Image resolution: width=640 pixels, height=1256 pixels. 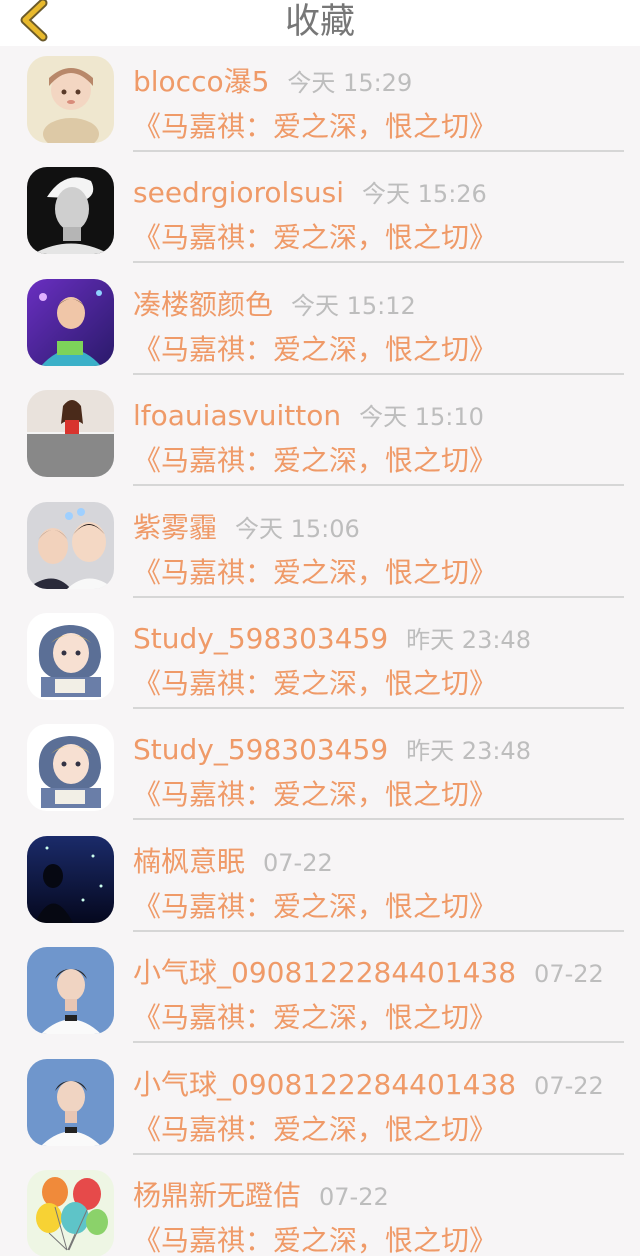 I want to click on user-name: blocco瀑5, so click(x=201, y=81).